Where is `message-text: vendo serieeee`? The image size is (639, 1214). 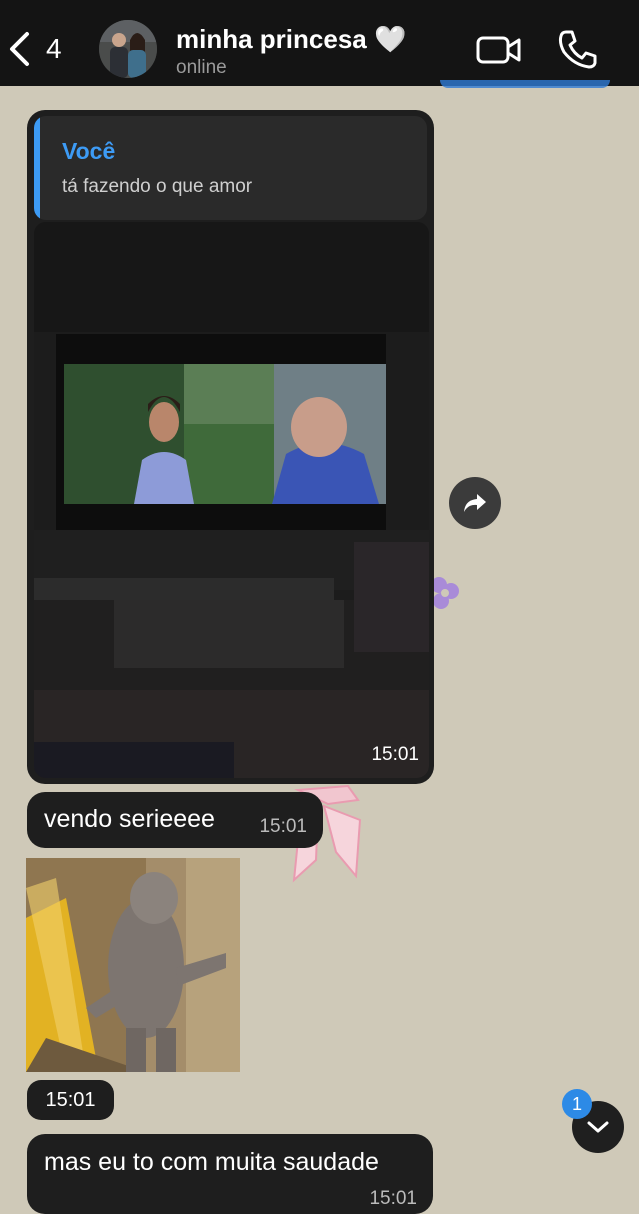 message-text: vendo serieeee is located at coordinates (129, 819).